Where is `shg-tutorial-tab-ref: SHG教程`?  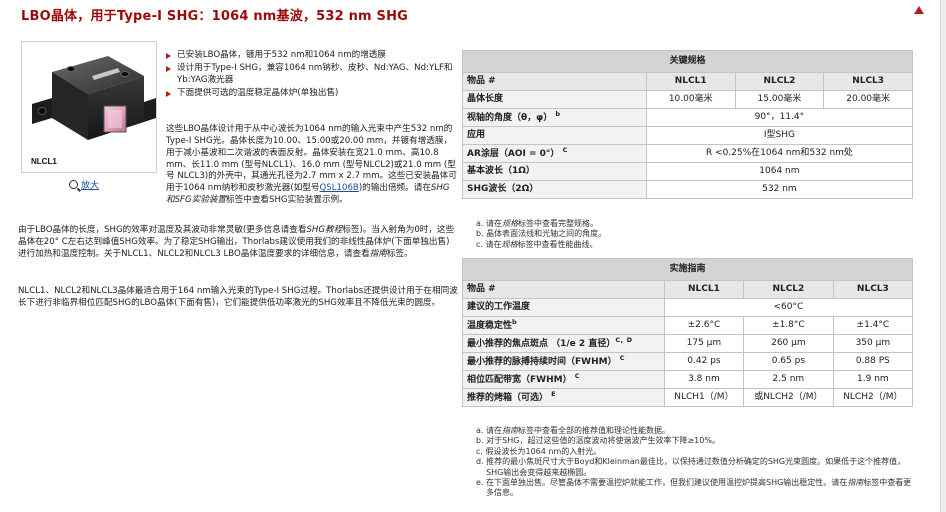
shg-tutorial-tab-ref: SHG教程 is located at coordinates (324, 230).